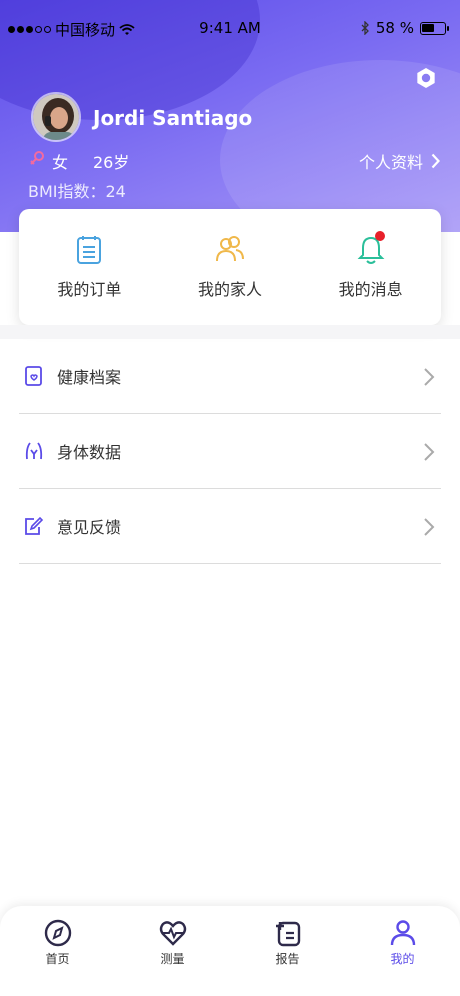 This screenshot has height=996, width=460. Describe the element at coordinates (89, 452) in the screenshot. I see `menu-label: 身体数据` at that location.